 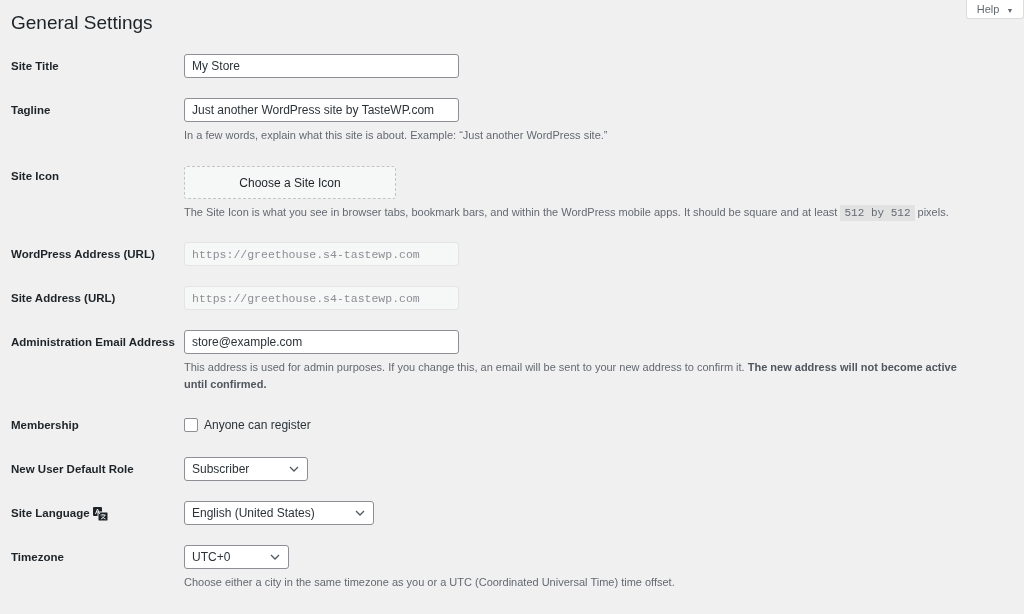 What do you see at coordinates (45, 425) in the screenshot?
I see `setting-label: Membership` at bounding box center [45, 425].